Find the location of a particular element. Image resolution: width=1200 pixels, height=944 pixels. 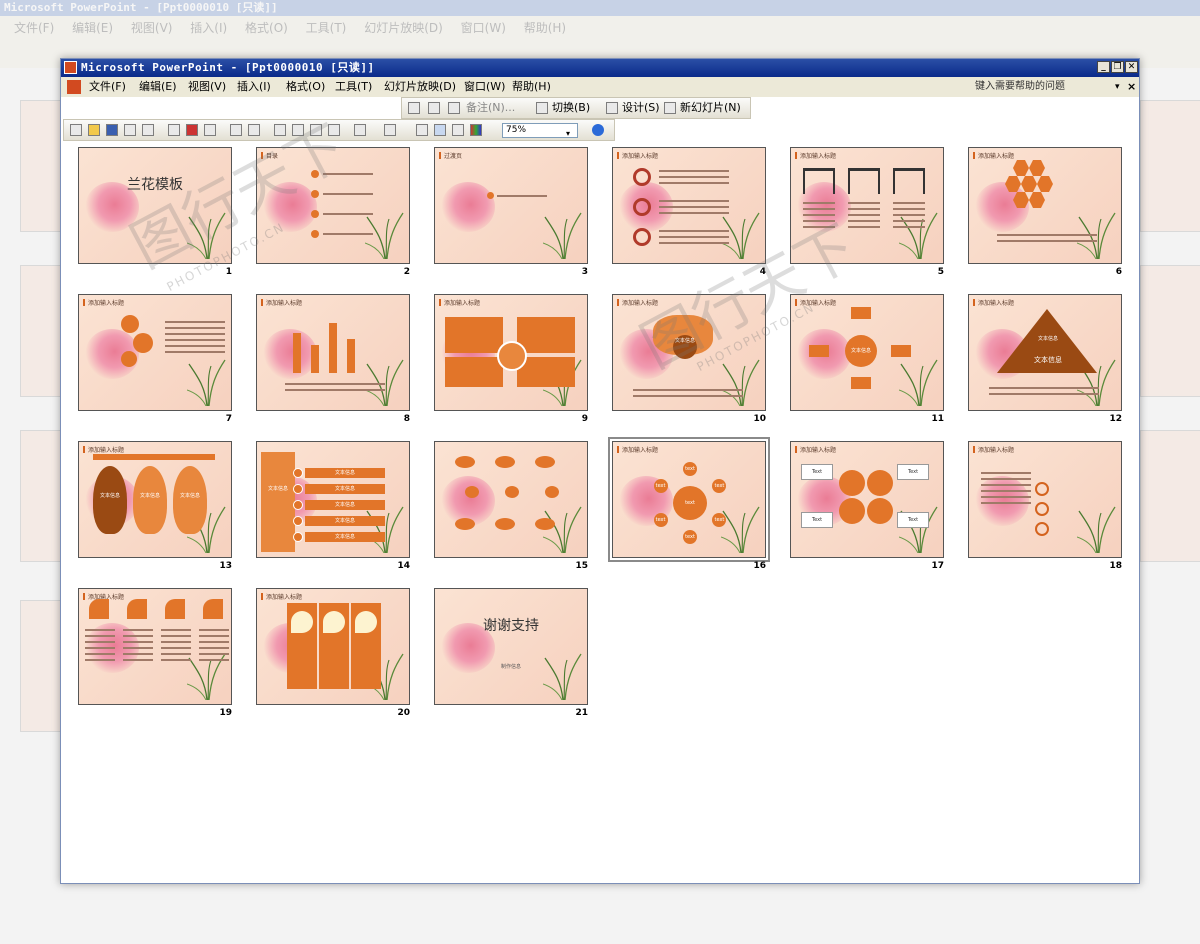

slide-title: 目录 is located at coordinates (269, 155).